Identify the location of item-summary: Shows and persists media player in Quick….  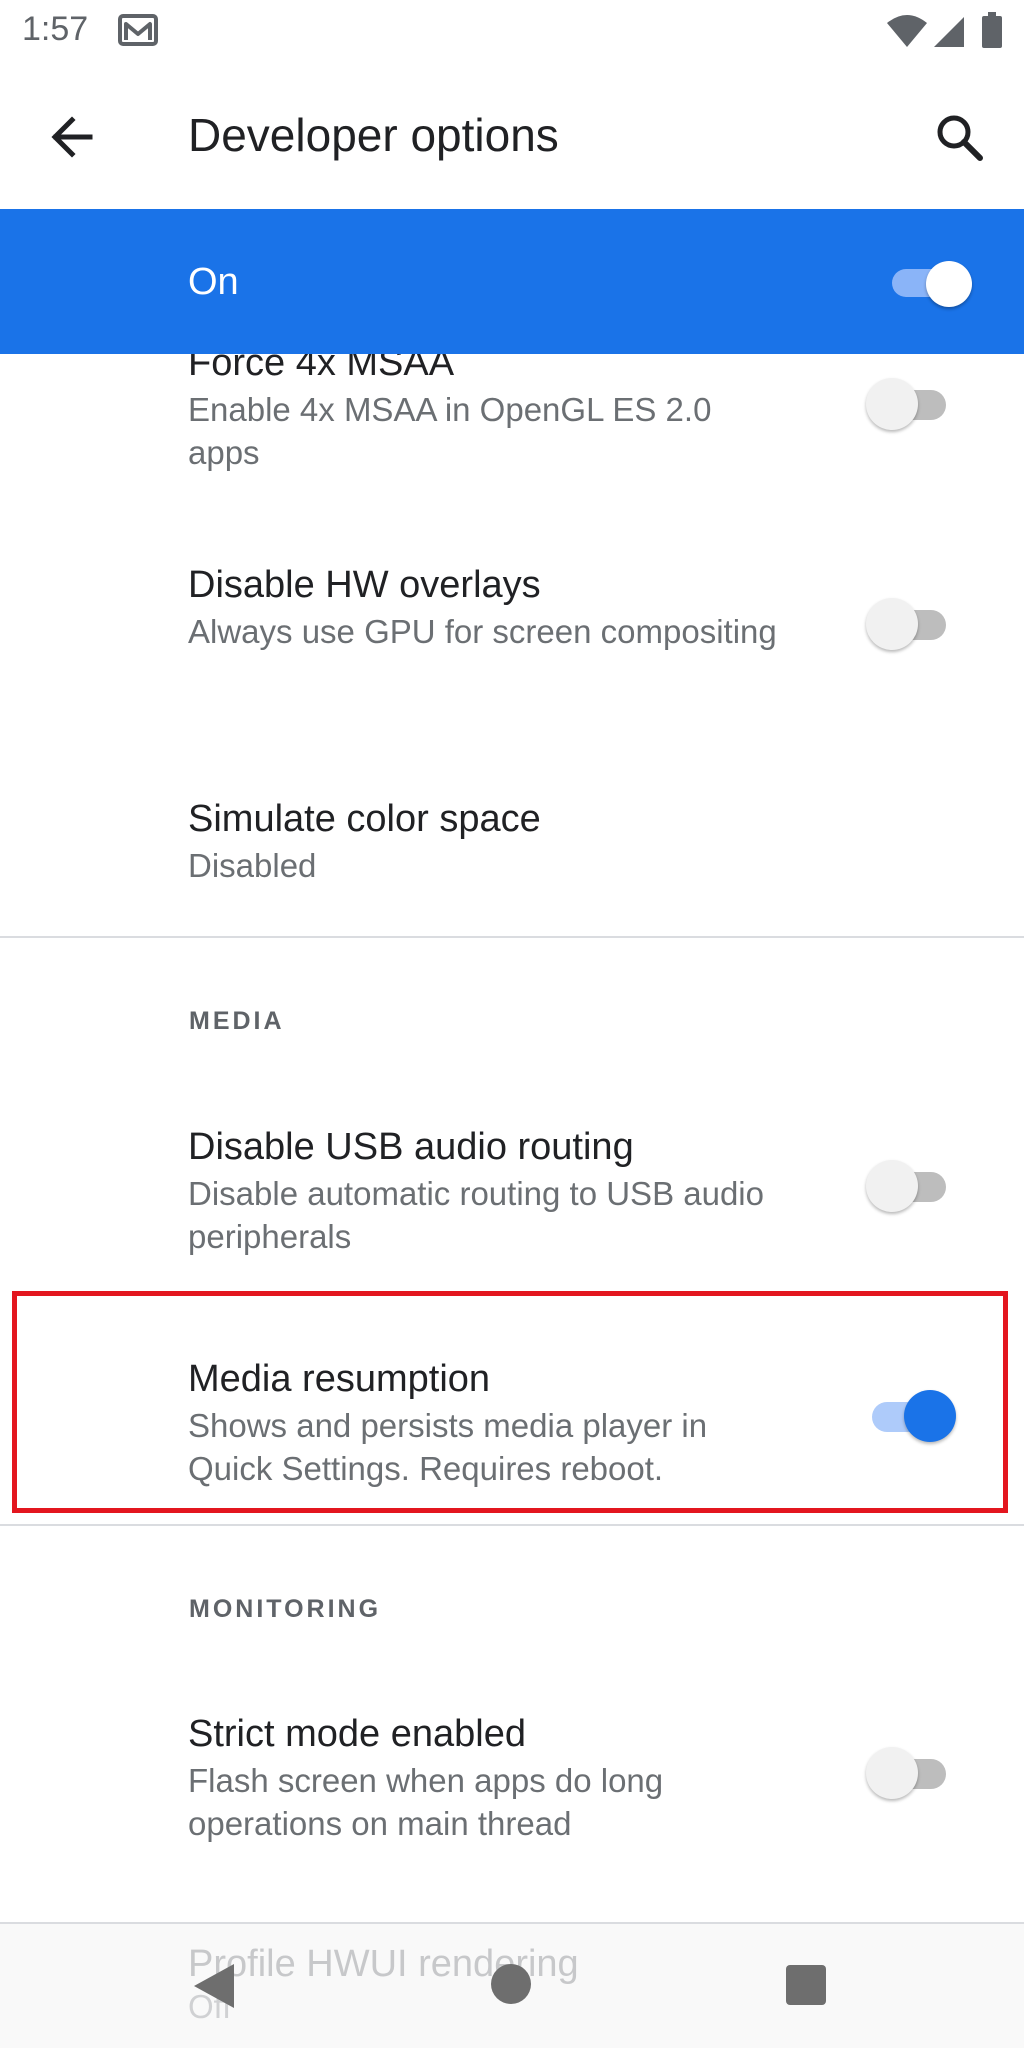
(448, 1447).